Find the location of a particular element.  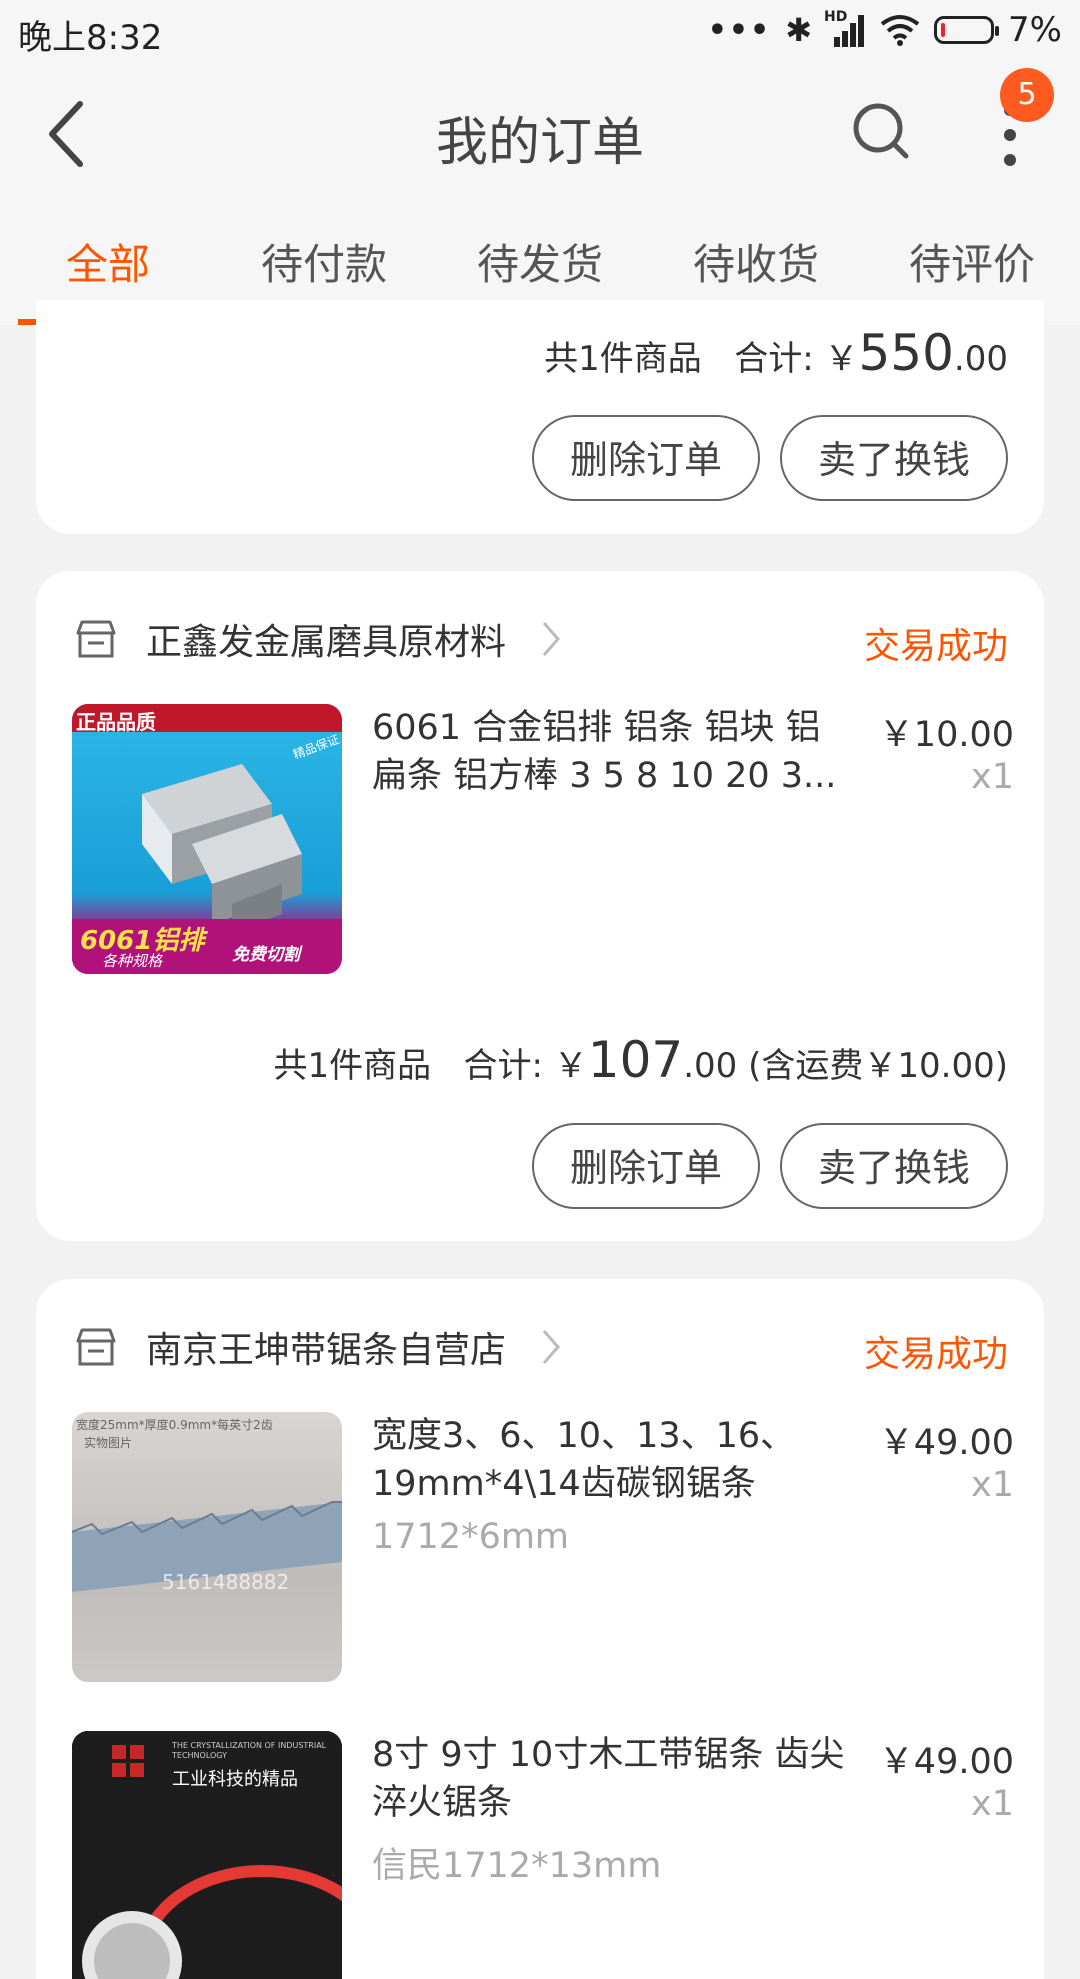

image-text-top: 正品品质 is located at coordinates (116, 722).